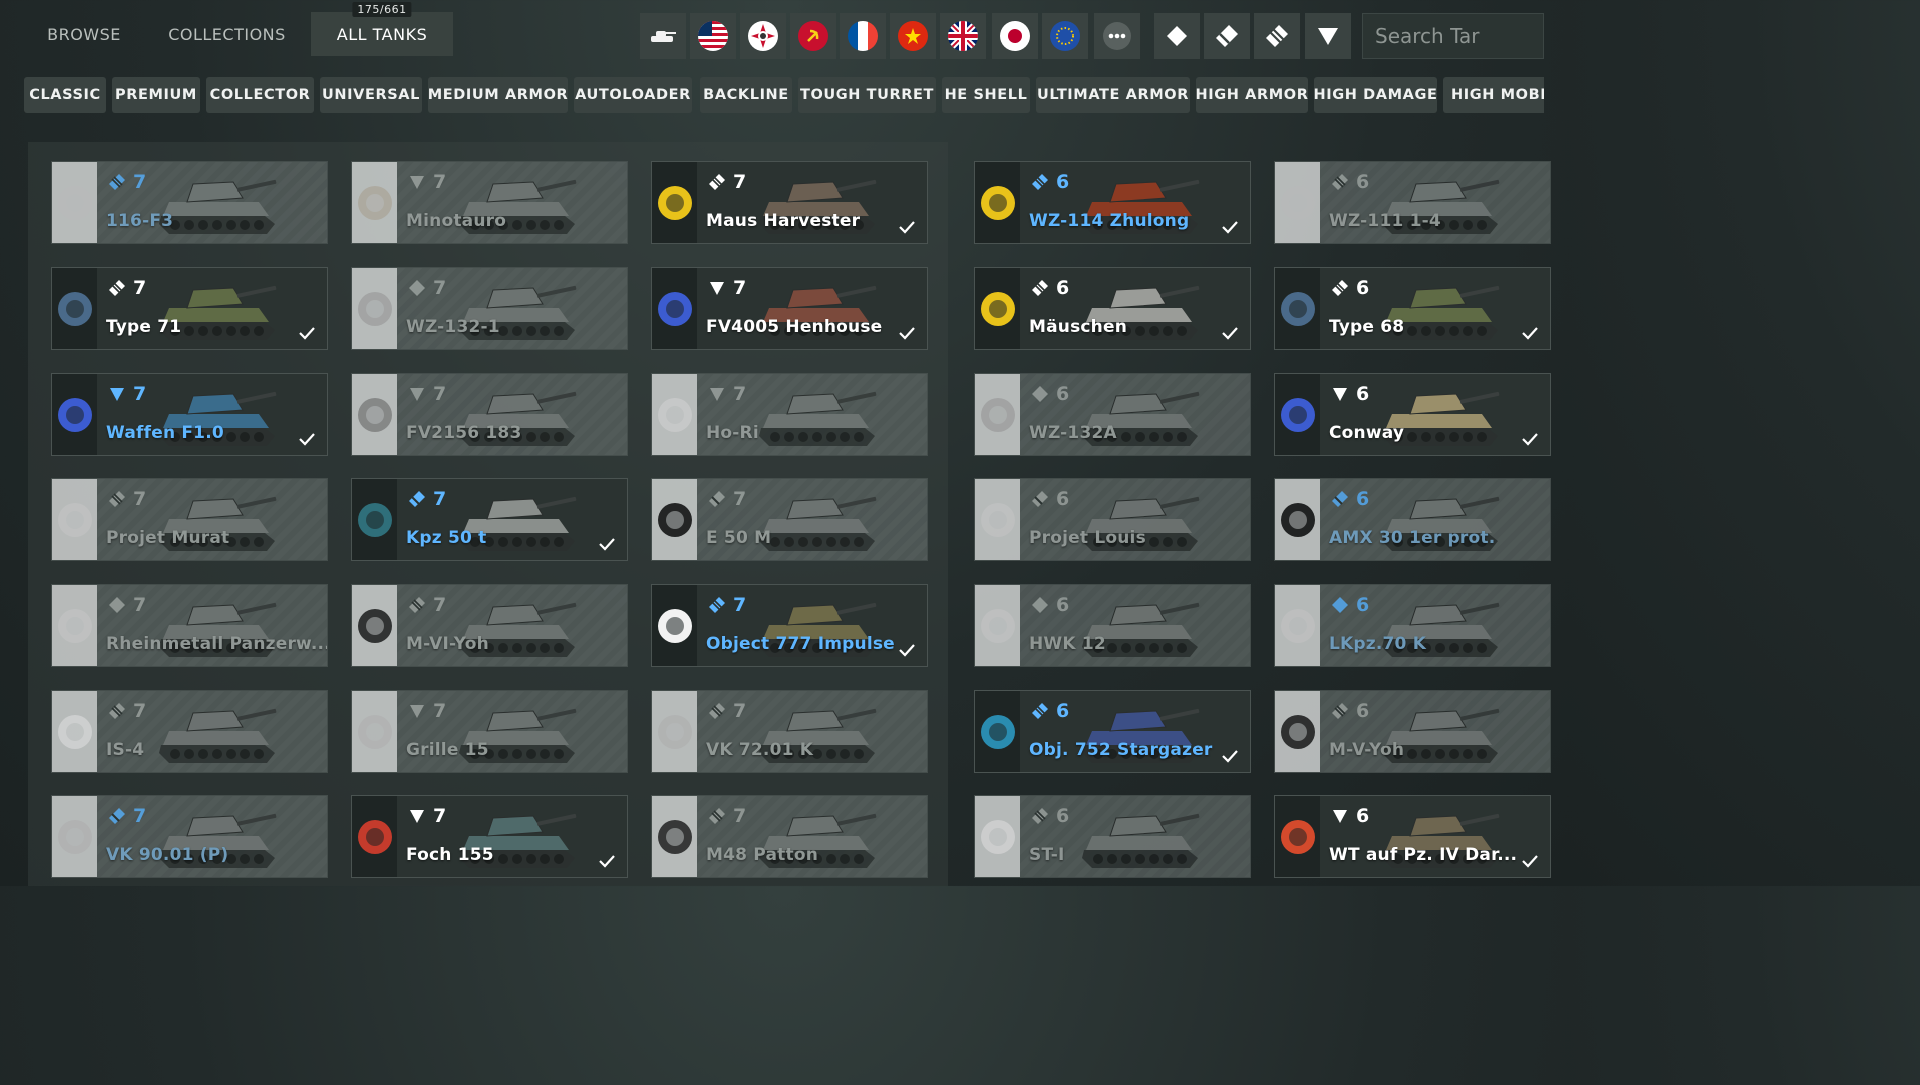 The width and height of the screenshot is (1920, 1085). What do you see at coordinates (789, 202) in the screenshot?
I see `tank-card: 7 Maus Harvester` at bounding box center [789, 202].